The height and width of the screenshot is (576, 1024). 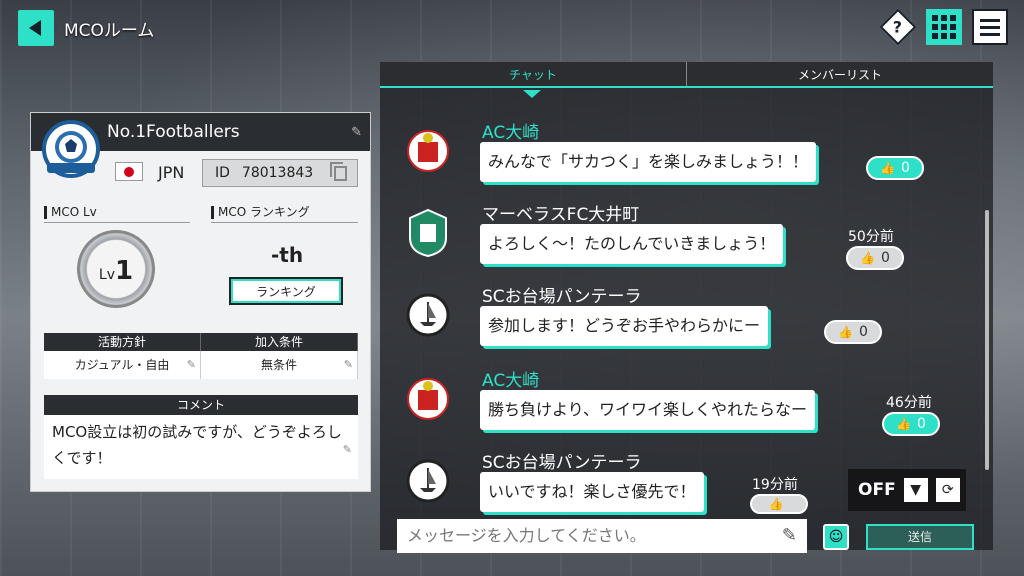 I want to click on level-value: 1, so click(x=124, y=271).